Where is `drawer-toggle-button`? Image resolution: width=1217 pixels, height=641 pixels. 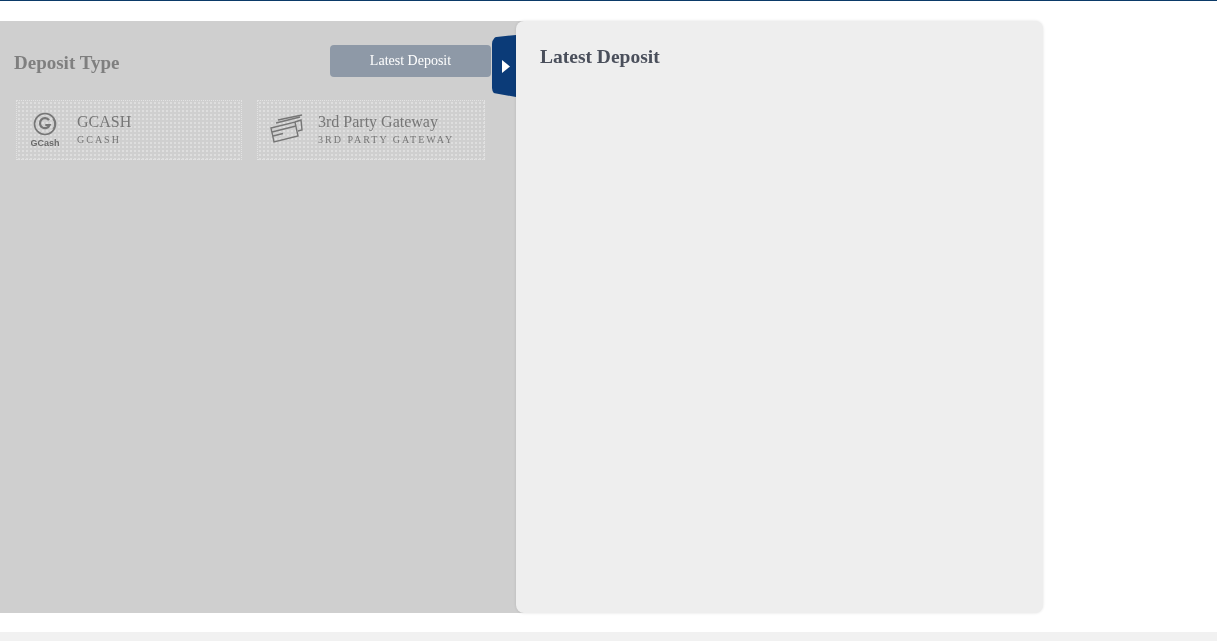 drawer-toggle-button is located at coordinates (504, 66).